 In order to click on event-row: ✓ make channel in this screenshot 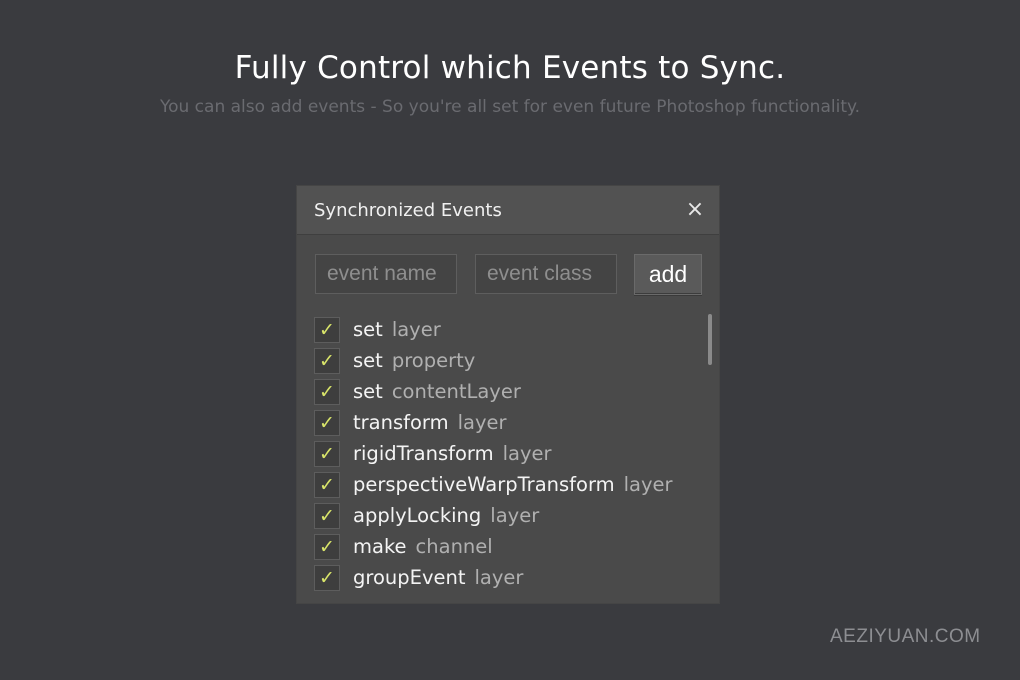, I will do `click(504, 546)`.